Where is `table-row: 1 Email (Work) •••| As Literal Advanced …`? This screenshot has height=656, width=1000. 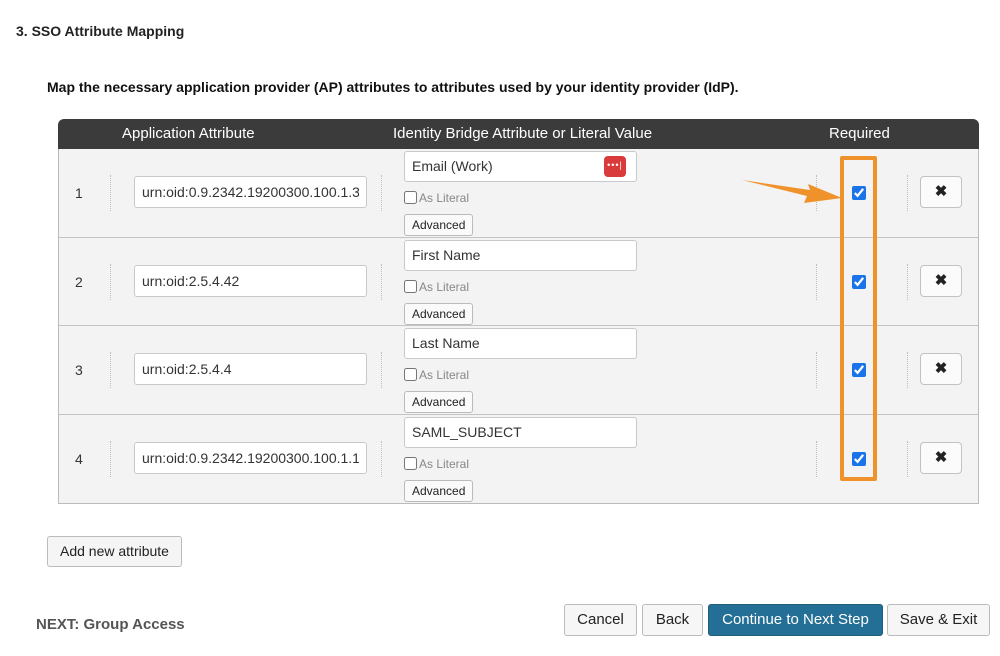 table-row: 1 Email (Work) •••| As Literal Advanced … is located at coordinates (518, 193).